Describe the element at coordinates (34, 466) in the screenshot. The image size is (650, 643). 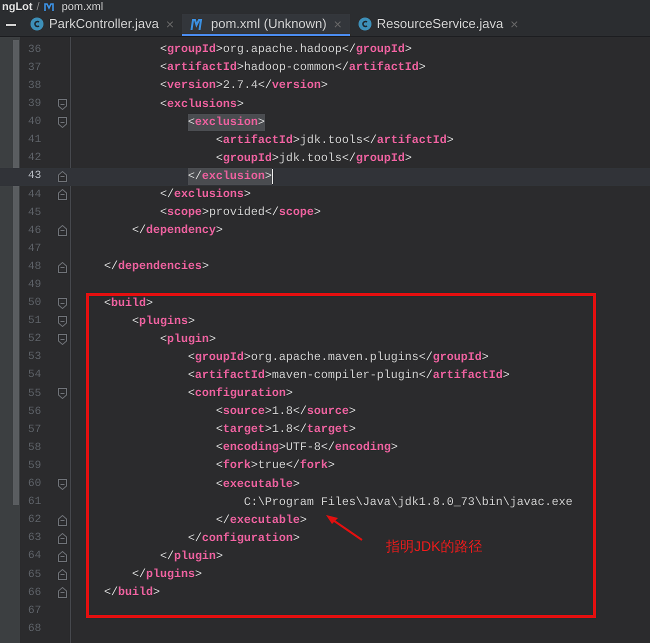
I see `line-number: 59` at that location.